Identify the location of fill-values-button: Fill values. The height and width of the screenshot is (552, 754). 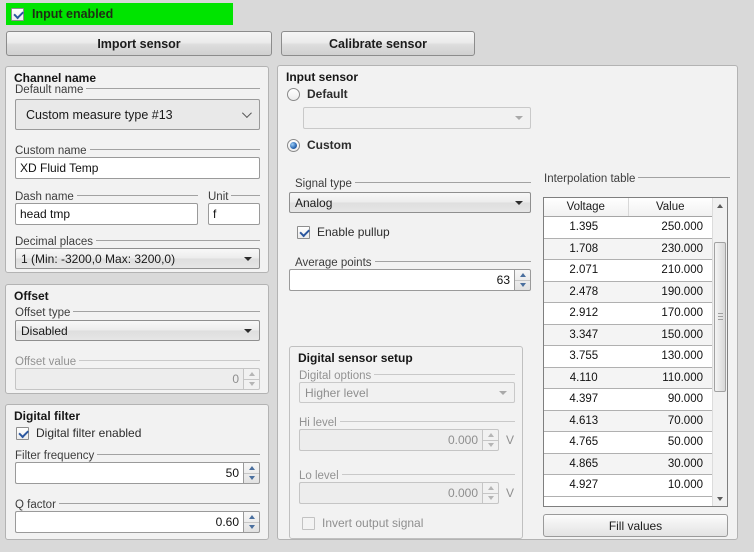
(635, 525).